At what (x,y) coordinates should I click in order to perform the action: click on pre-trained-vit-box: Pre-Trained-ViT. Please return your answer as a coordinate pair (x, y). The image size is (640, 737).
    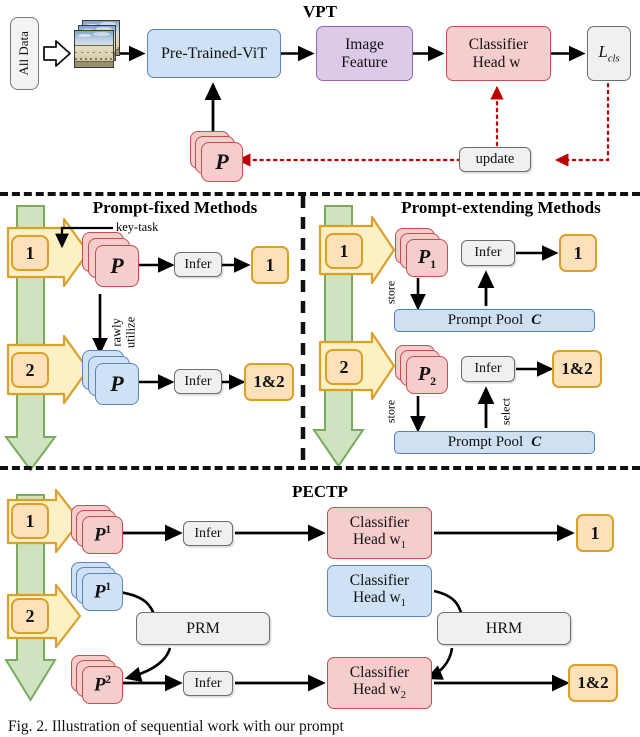
    Looking at the image, I should click on (214, 53).